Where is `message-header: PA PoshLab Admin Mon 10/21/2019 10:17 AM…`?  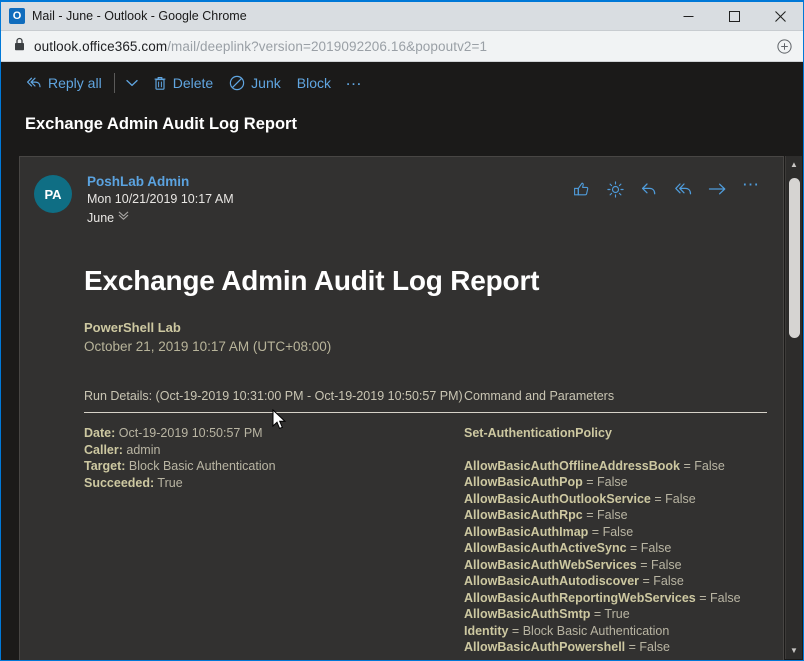
message-header: PA PoshLab Admin Mon 10/21/2019 10:17 AM… is located at coordinates (401, 200).